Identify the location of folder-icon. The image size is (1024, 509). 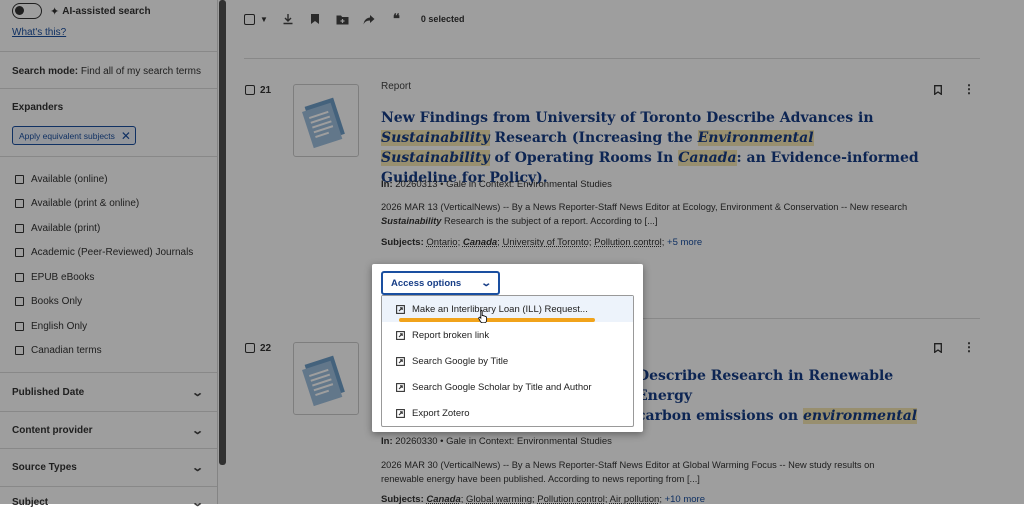
(342, 19).